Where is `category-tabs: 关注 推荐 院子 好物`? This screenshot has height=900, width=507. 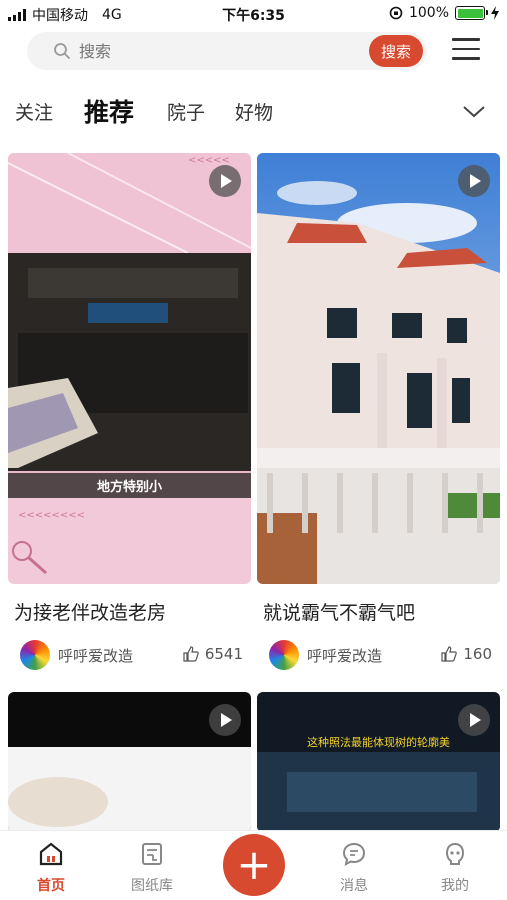
category-tabs: 关注 推荐 院子 好物 is located at coordinates (253, 111).